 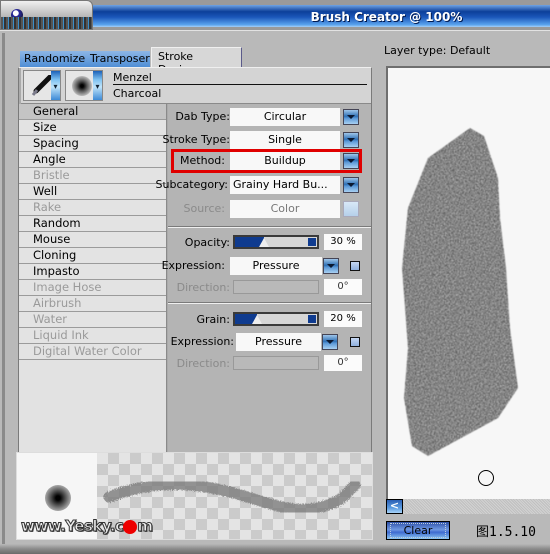 What do you see at coordinates (276, 287) in the screenshot?
I see `opacity-direction-slider` at bounding box center [276, 287].